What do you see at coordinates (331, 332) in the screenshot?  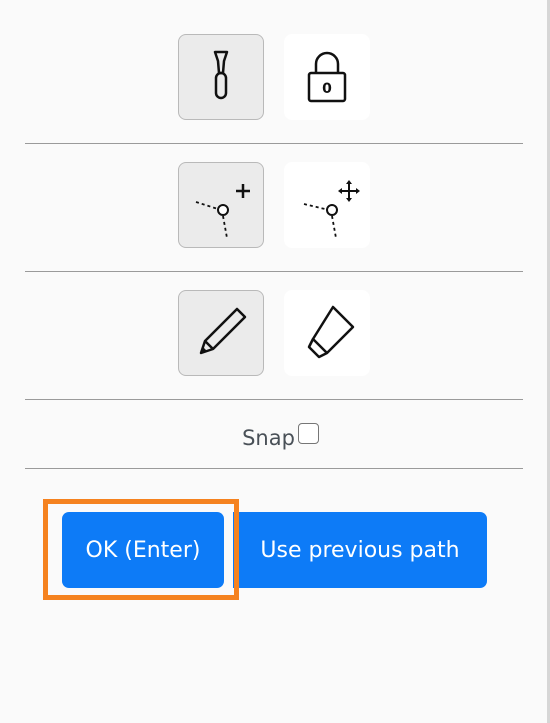 I see `eraser-icon` at bounding box center [331, 332].